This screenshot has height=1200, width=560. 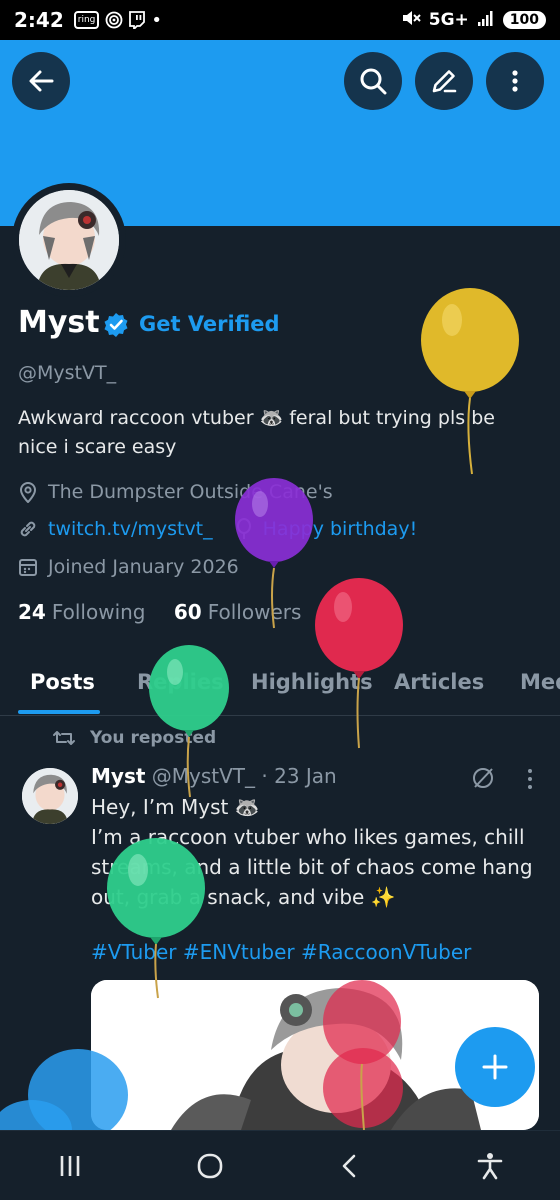 I want to click on link-icon, so click(x=28, y=529).